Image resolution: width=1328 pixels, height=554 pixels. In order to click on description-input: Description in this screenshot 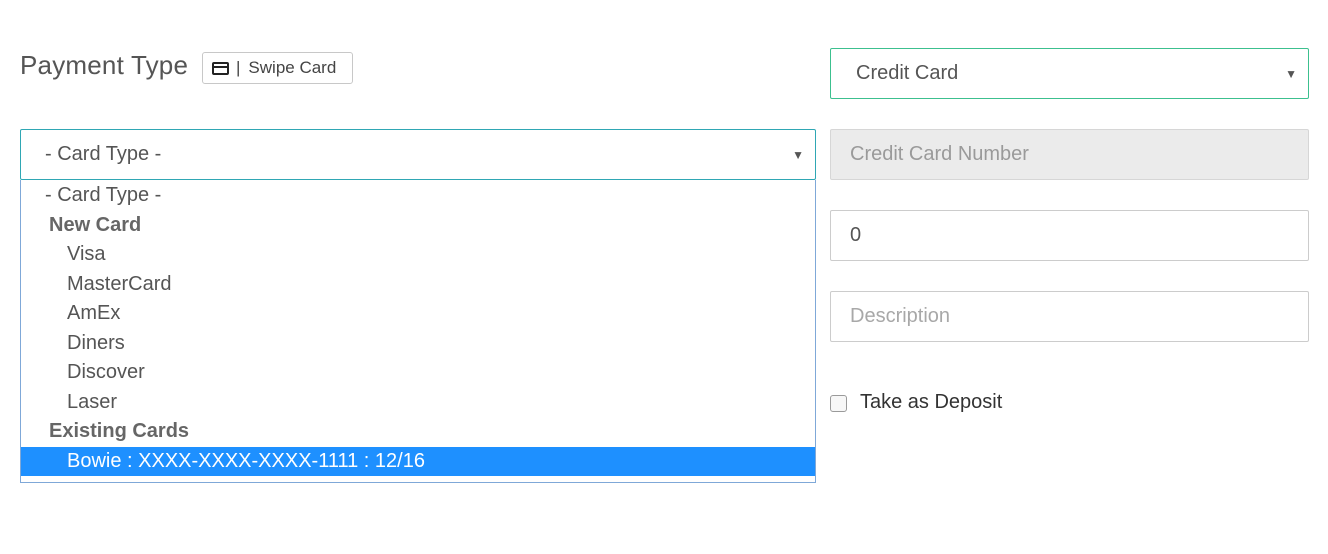, I will do `click(1069, 316)`.